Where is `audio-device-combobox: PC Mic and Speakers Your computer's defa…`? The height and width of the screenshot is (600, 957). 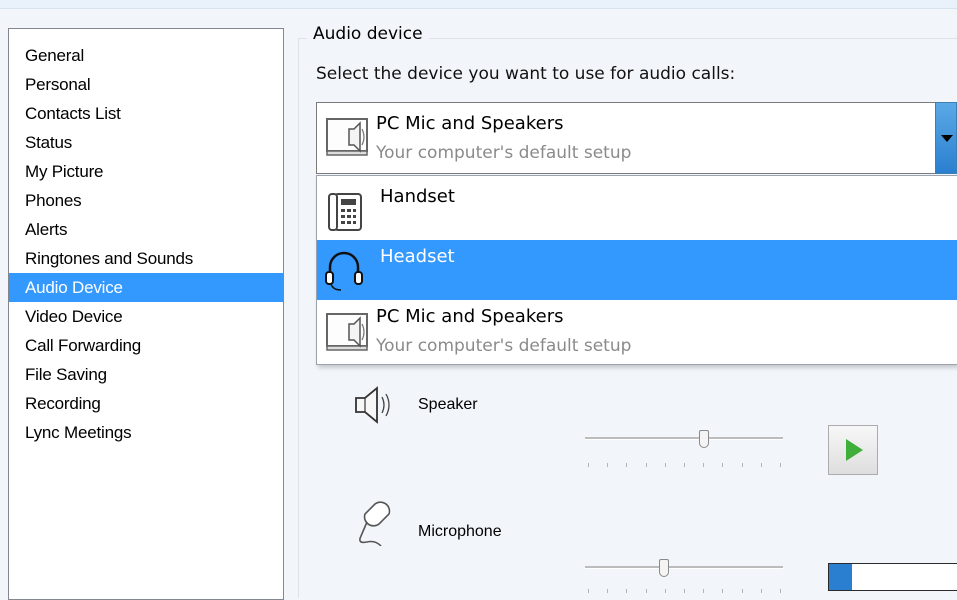
audio-device-combobox: PC Mic and Speakers Your computer's defa… is located at coordinates (636, 138).